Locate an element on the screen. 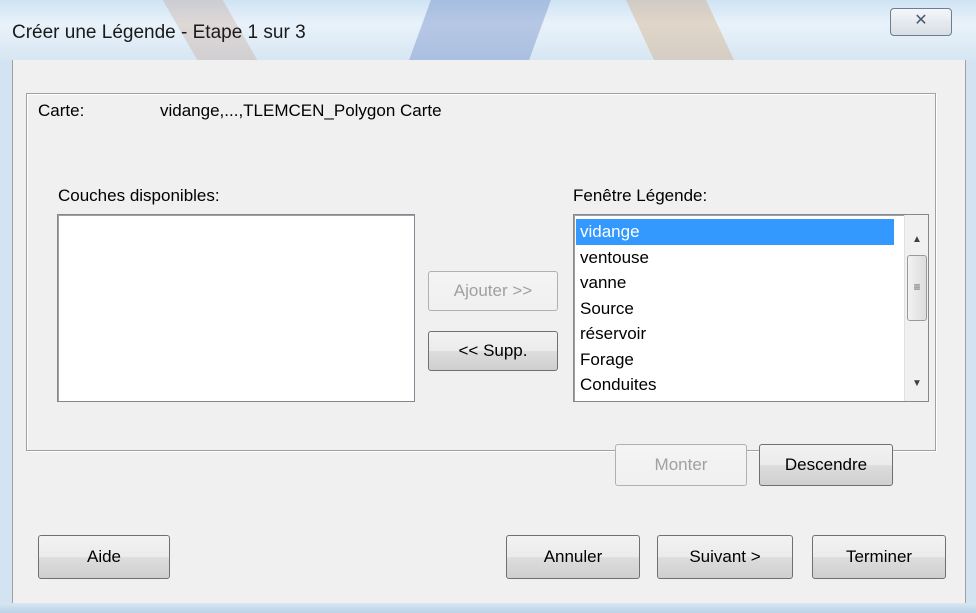 The height and width of the screenshot is (613, 976). next-button: Suivant > is located at coordinates (725, 557).